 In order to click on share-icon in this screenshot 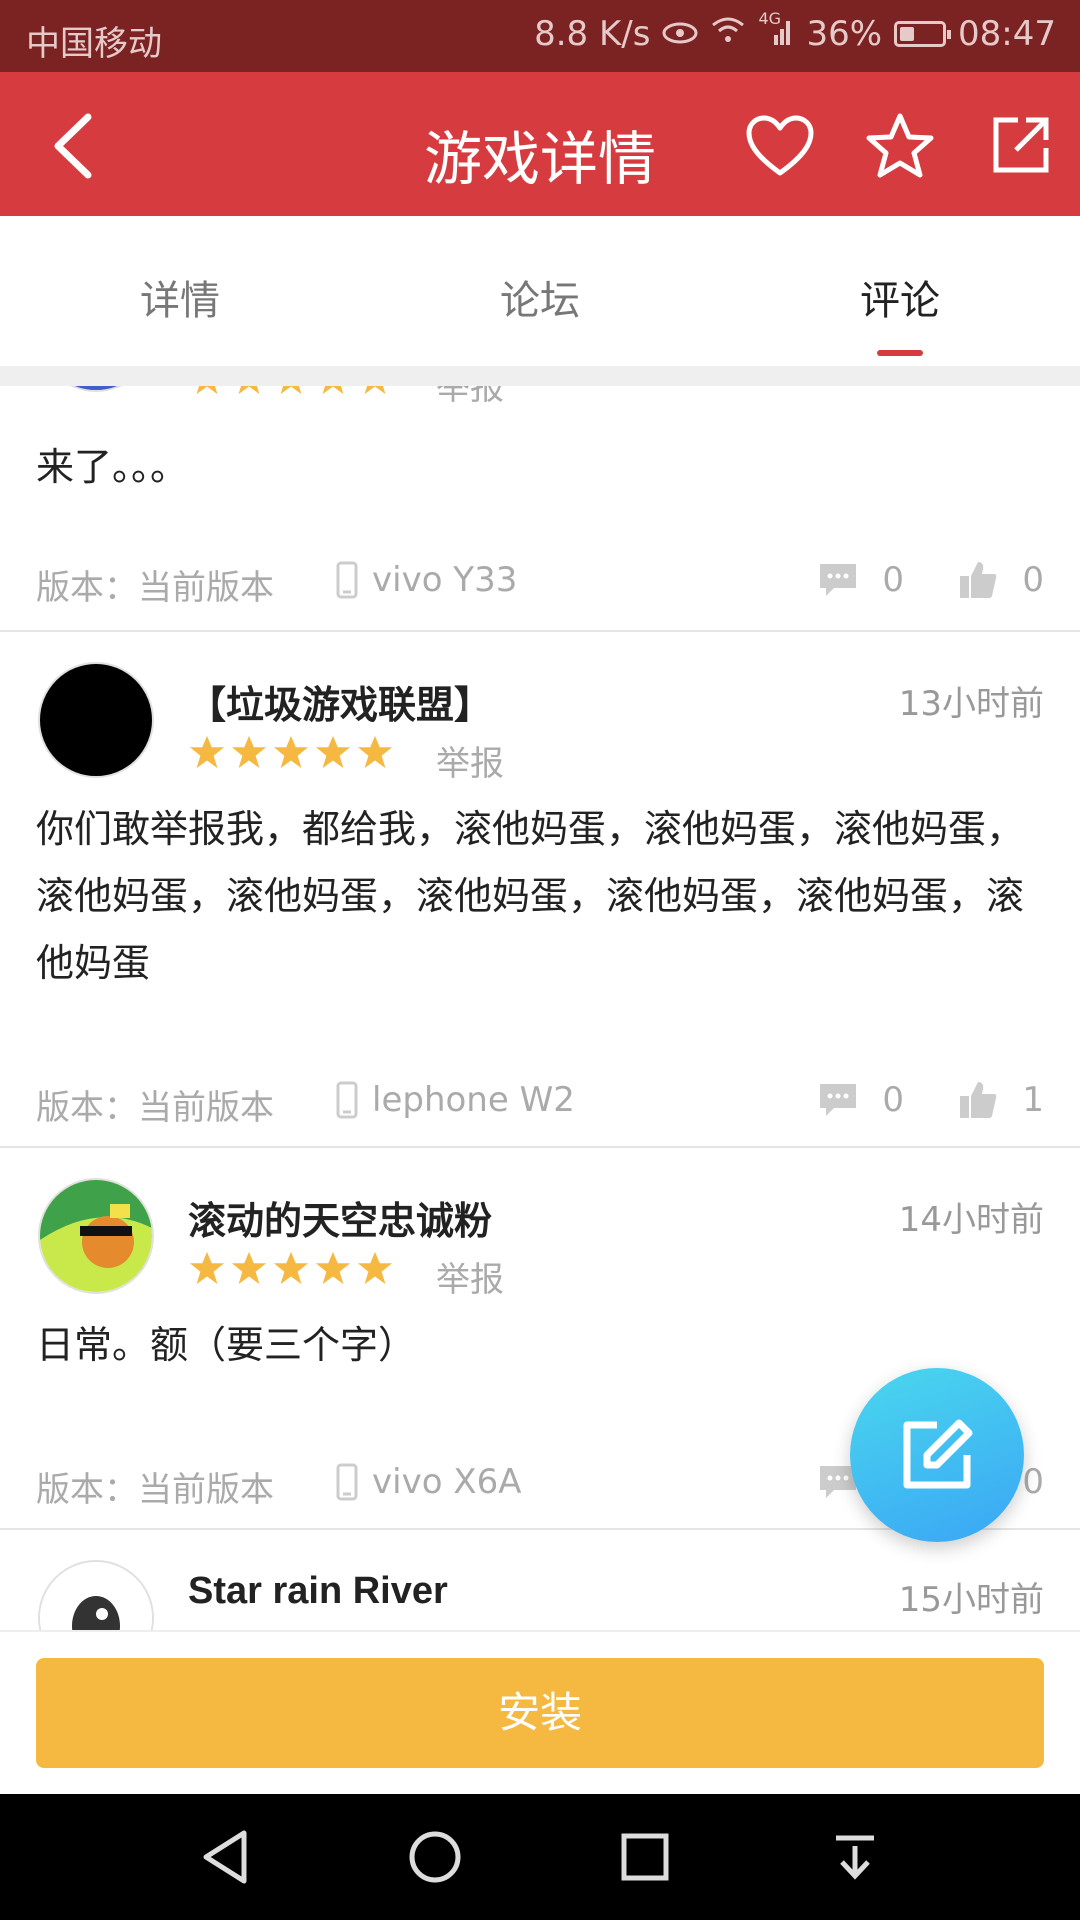, I will do `click(1020, 146)`.